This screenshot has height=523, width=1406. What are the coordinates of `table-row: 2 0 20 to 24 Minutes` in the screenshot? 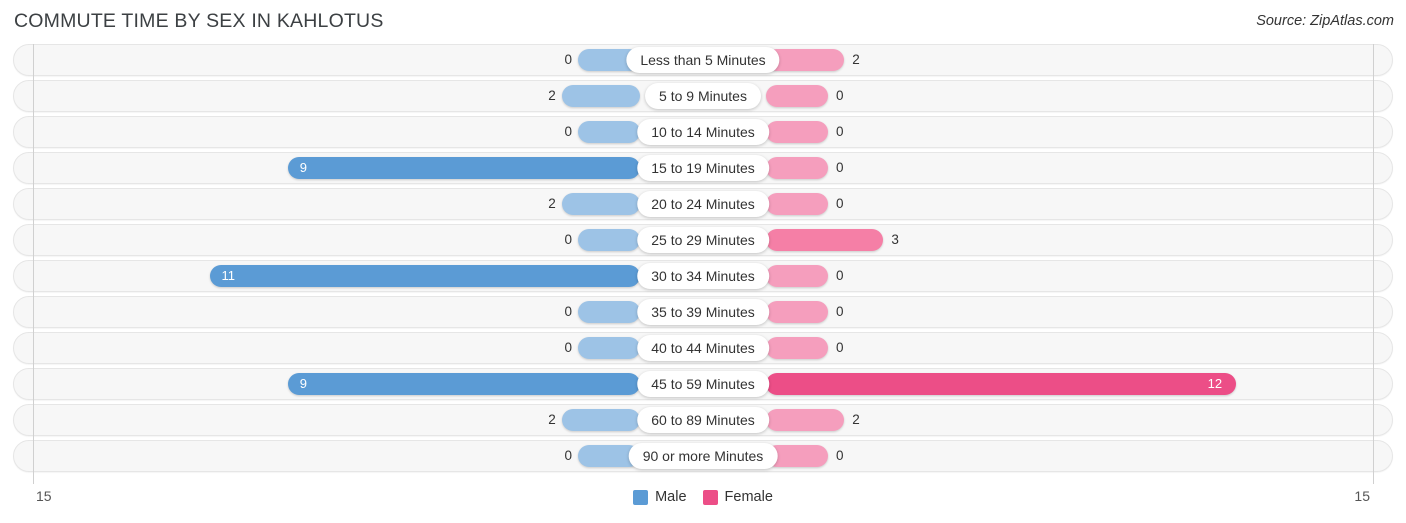 It's located at (703, 204).